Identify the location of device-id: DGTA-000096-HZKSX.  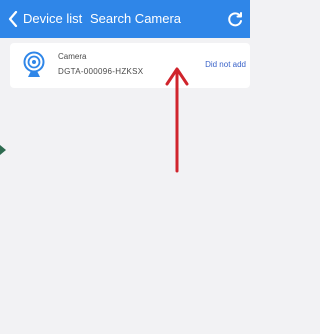
(101, 71).